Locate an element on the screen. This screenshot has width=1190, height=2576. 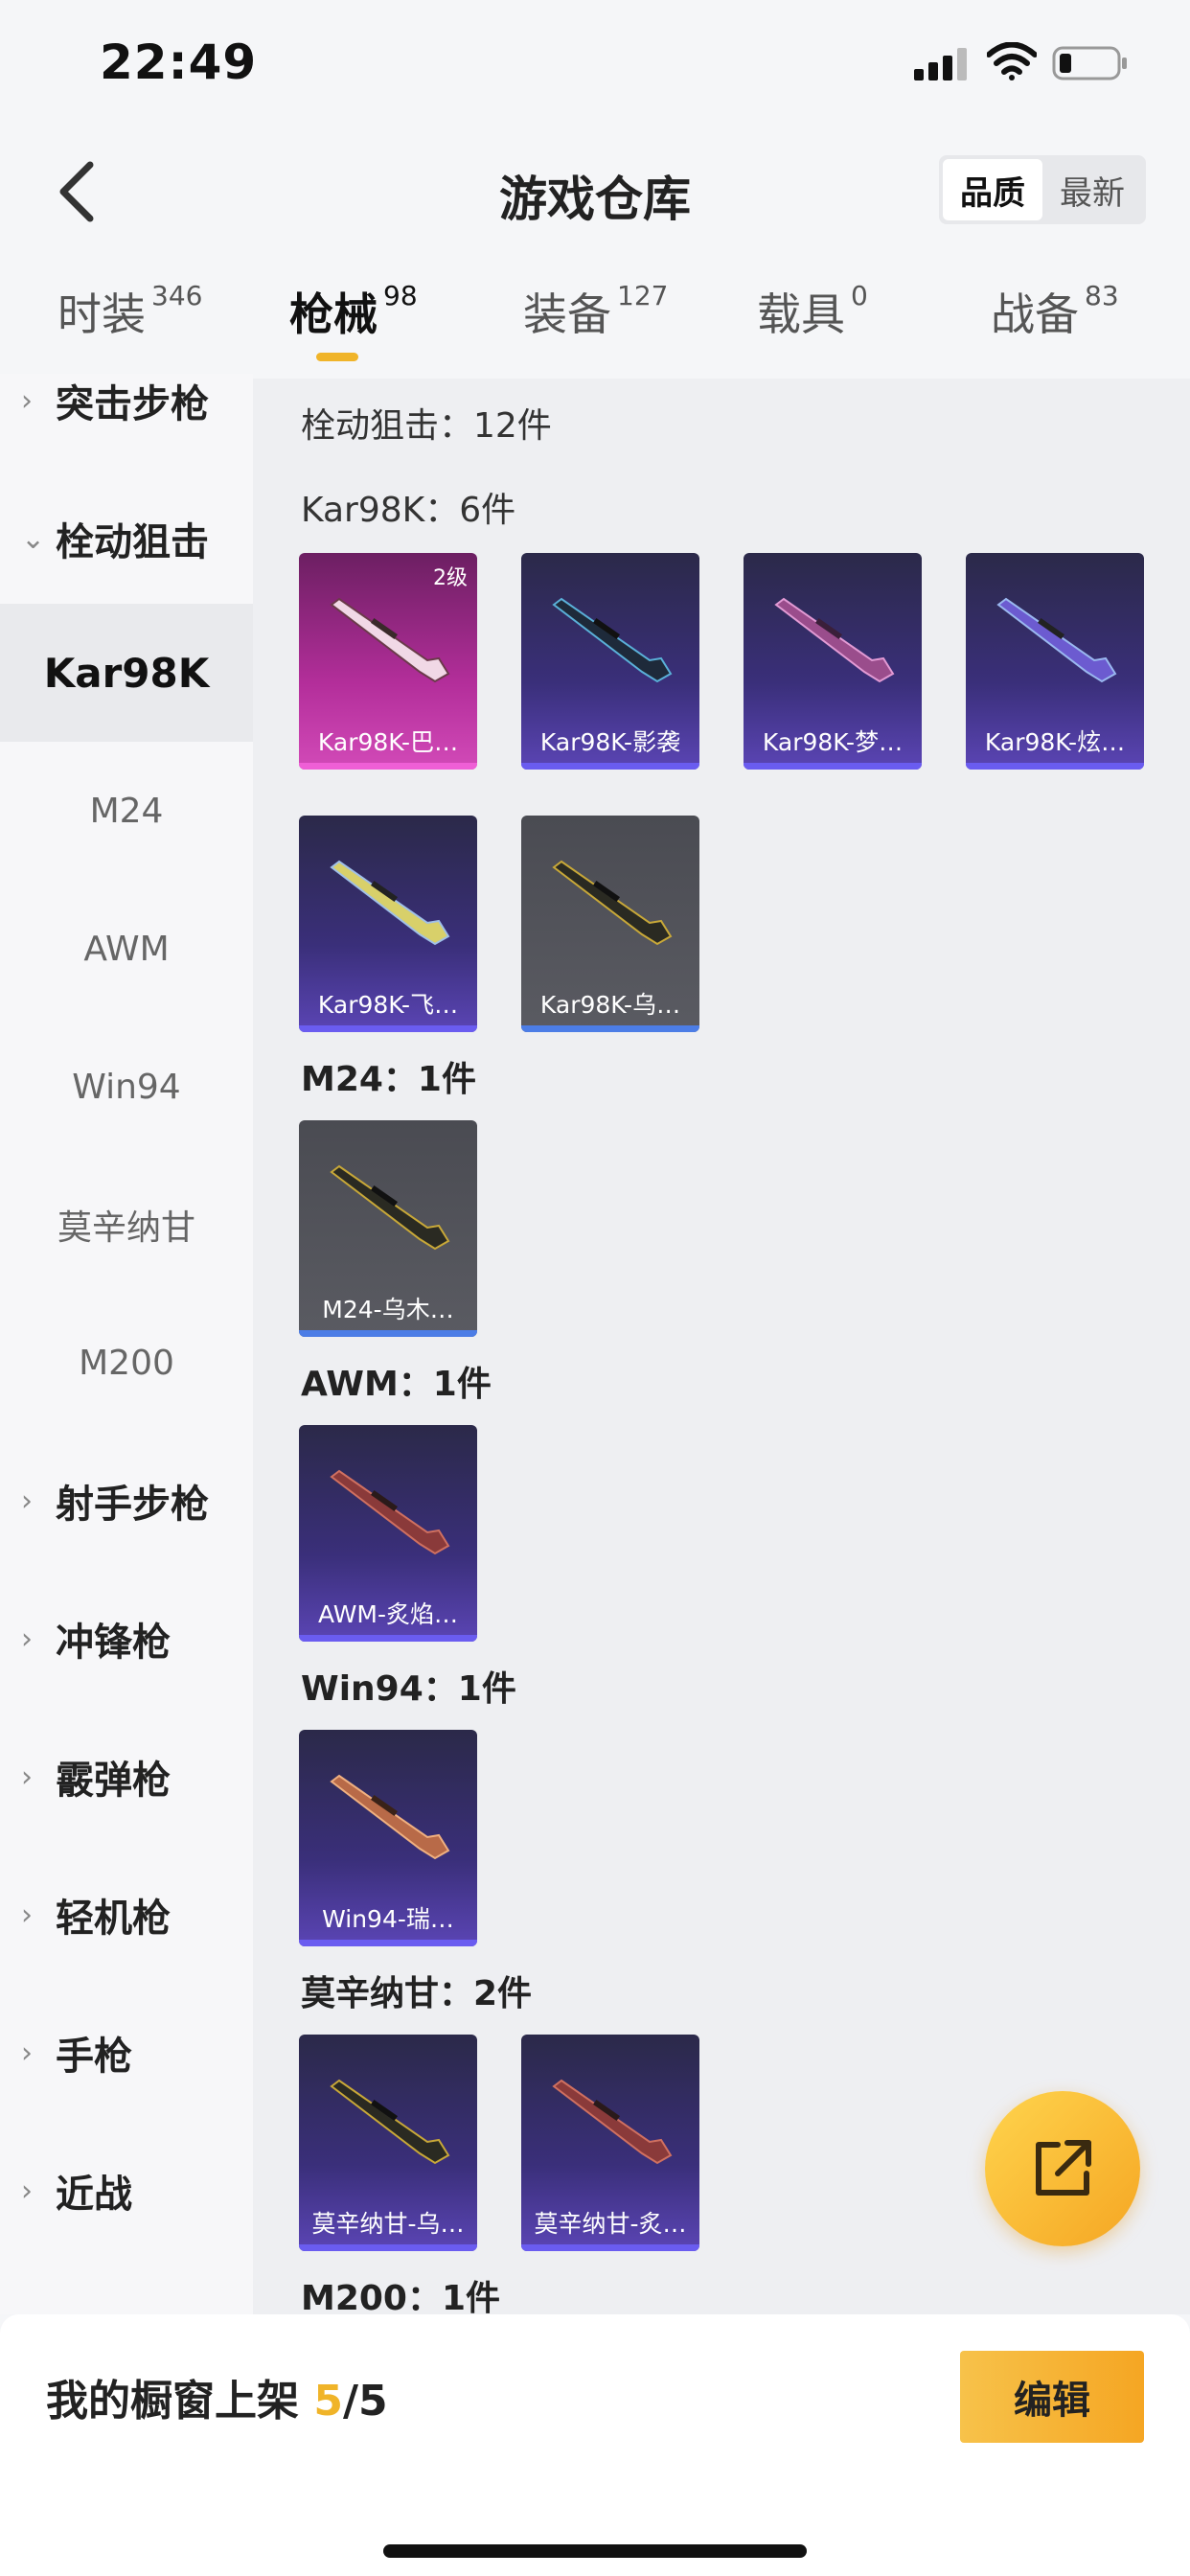
tab-equipment: 装备 127 is located at coordinates (595, 311).